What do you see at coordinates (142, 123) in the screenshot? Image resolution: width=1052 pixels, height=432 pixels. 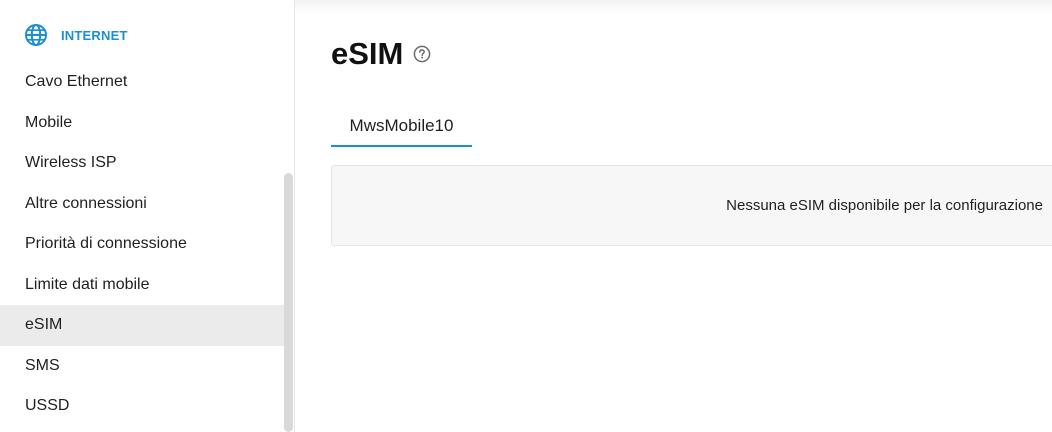 I see `sidebar-item-mobile: Mobile` at bounding box center [142, 123].